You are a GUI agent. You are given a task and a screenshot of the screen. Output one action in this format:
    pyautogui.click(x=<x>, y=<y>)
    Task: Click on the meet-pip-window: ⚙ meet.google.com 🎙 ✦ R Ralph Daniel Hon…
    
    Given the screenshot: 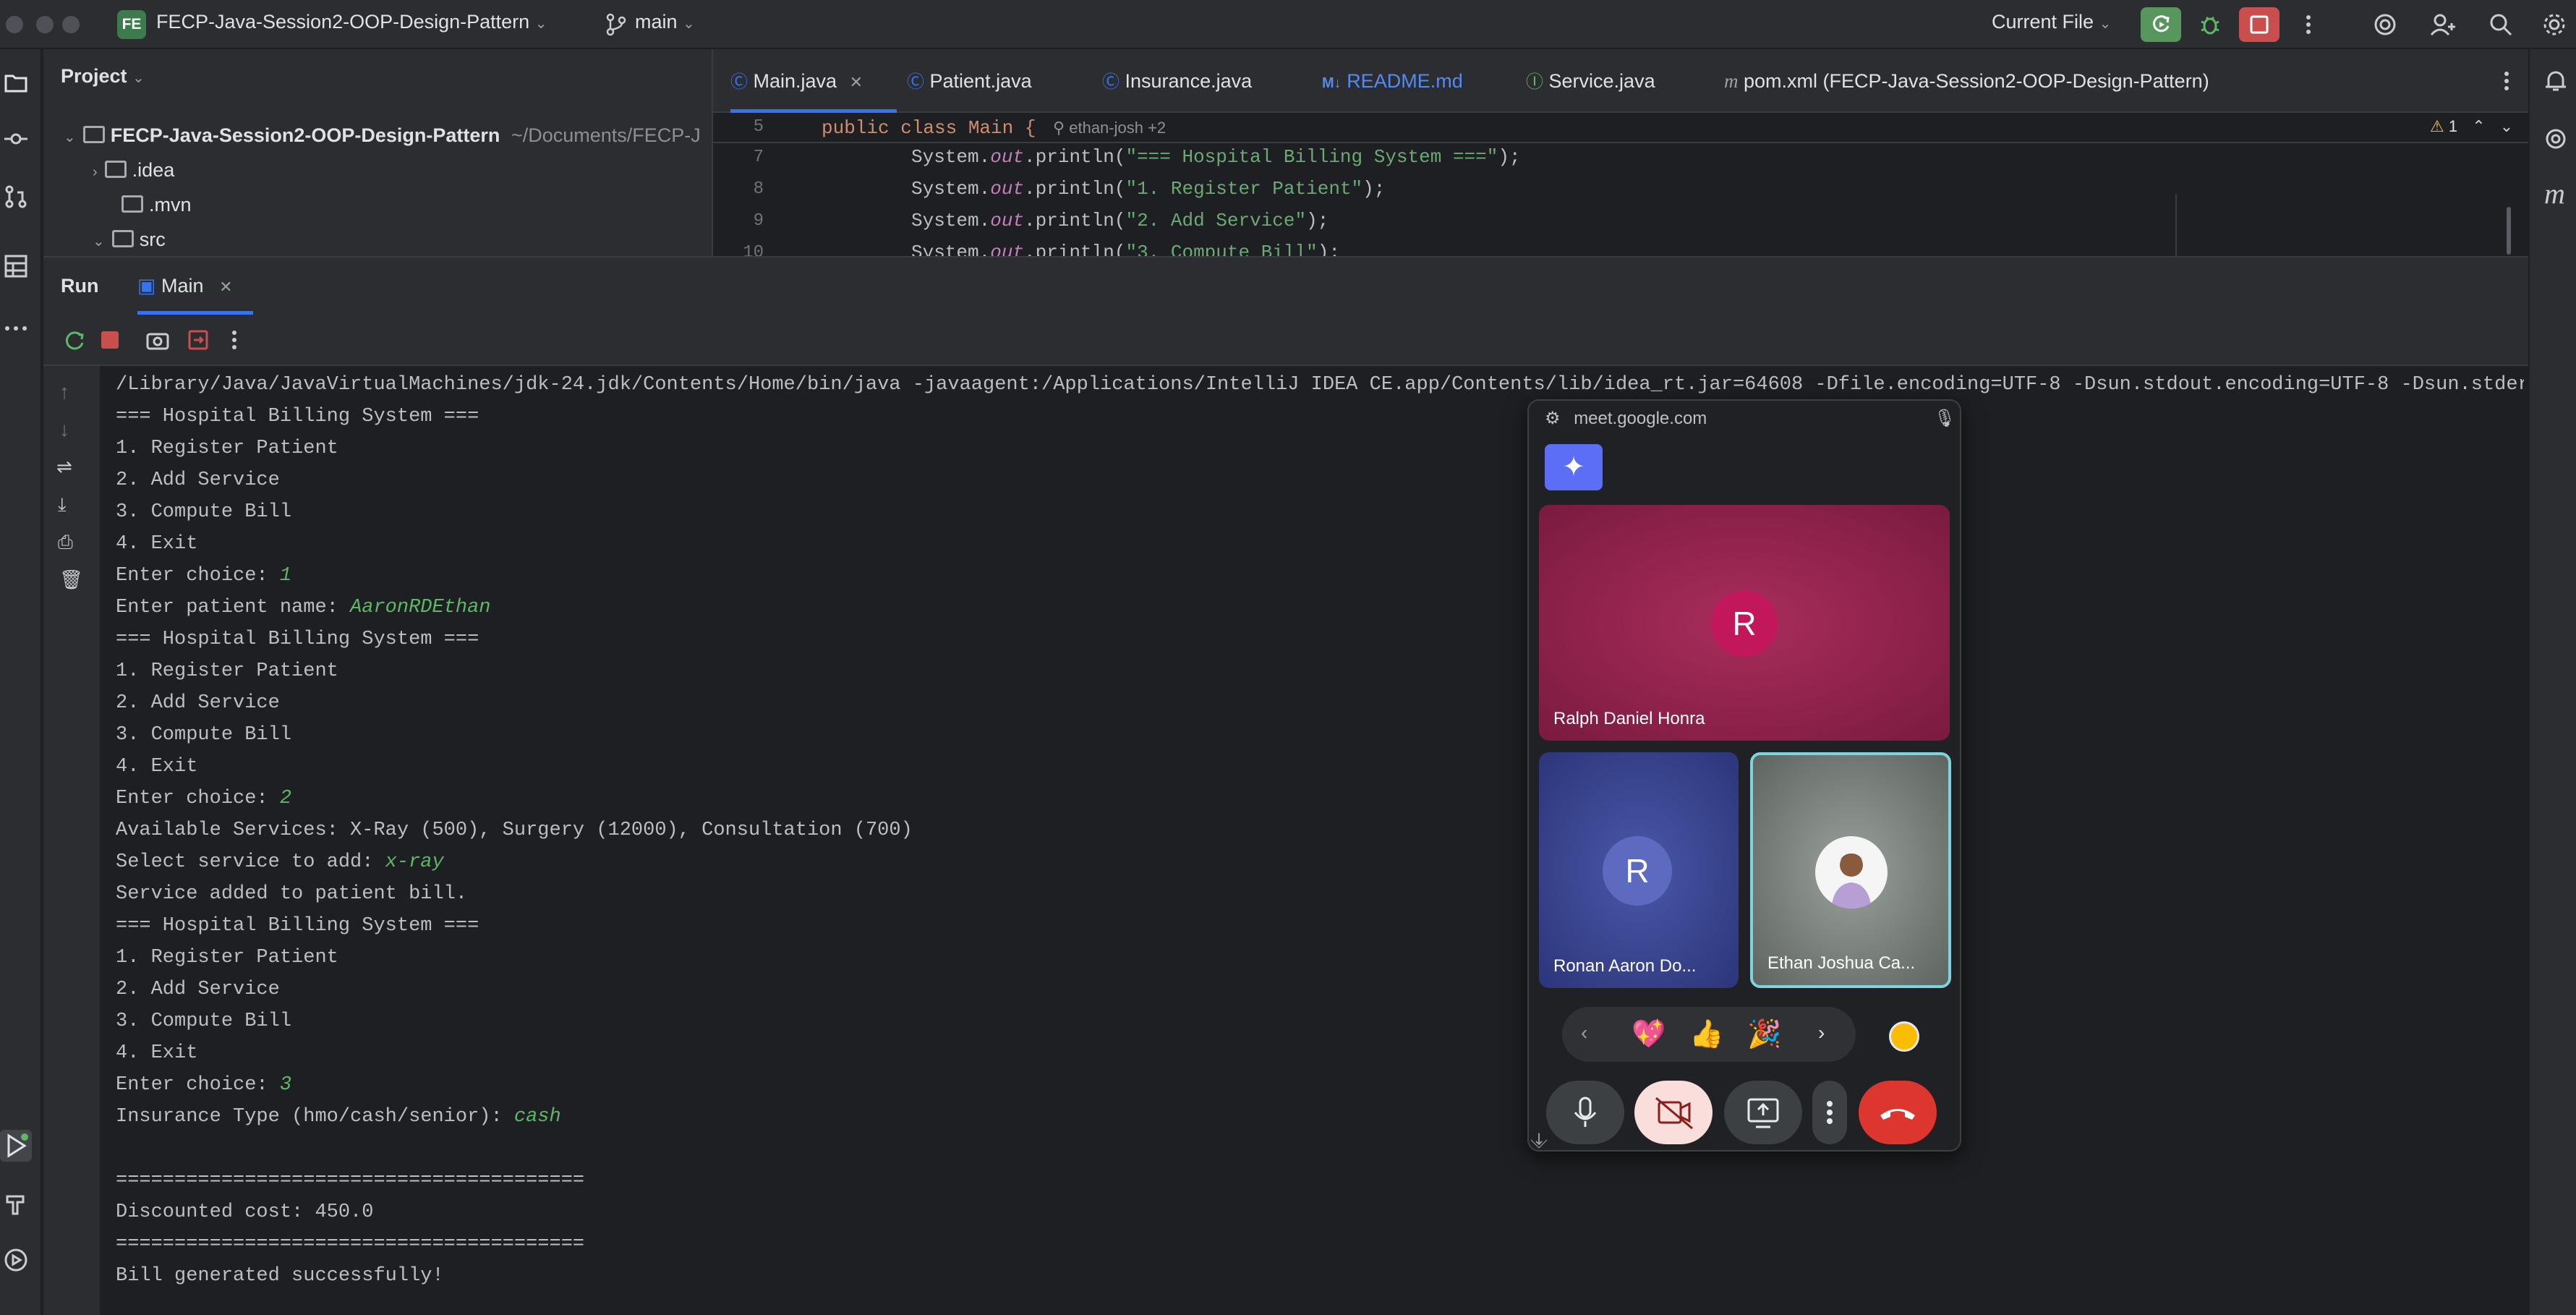 What is the action you would take?
    pyautogui.click(x=1744, y=775)
    